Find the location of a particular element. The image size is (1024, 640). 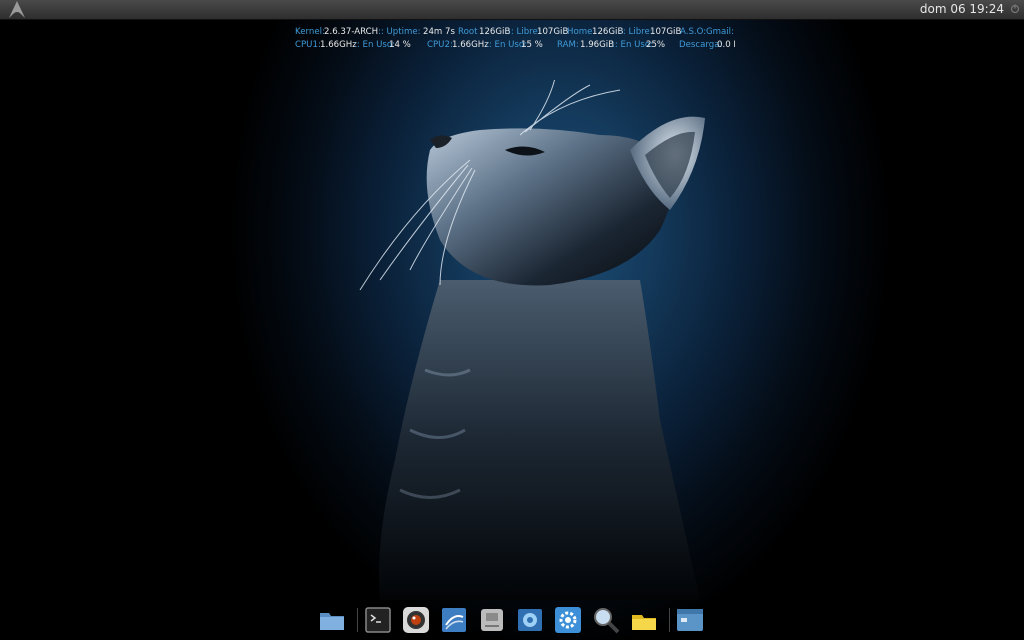

ram-value: 1.96GiB is located at coordinates (597, 45).